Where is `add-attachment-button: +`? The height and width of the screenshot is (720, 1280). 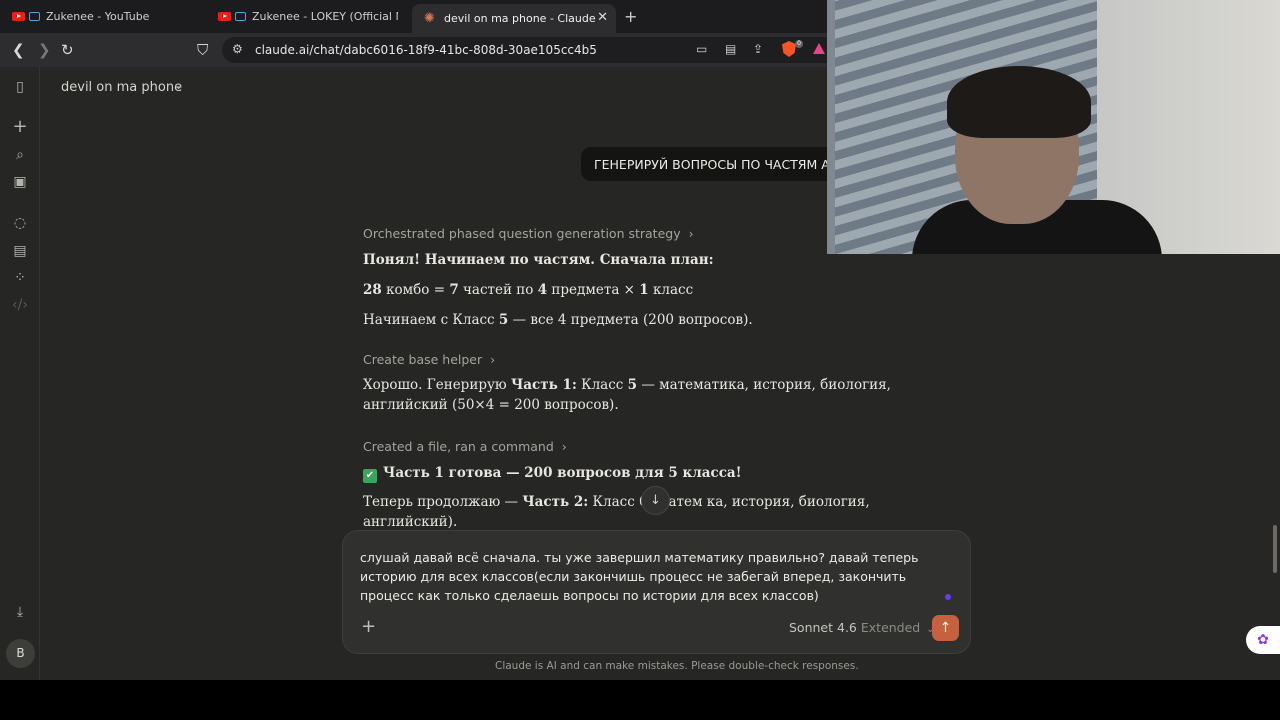
add-attachment-button: + is located at coordinates (368, 626).